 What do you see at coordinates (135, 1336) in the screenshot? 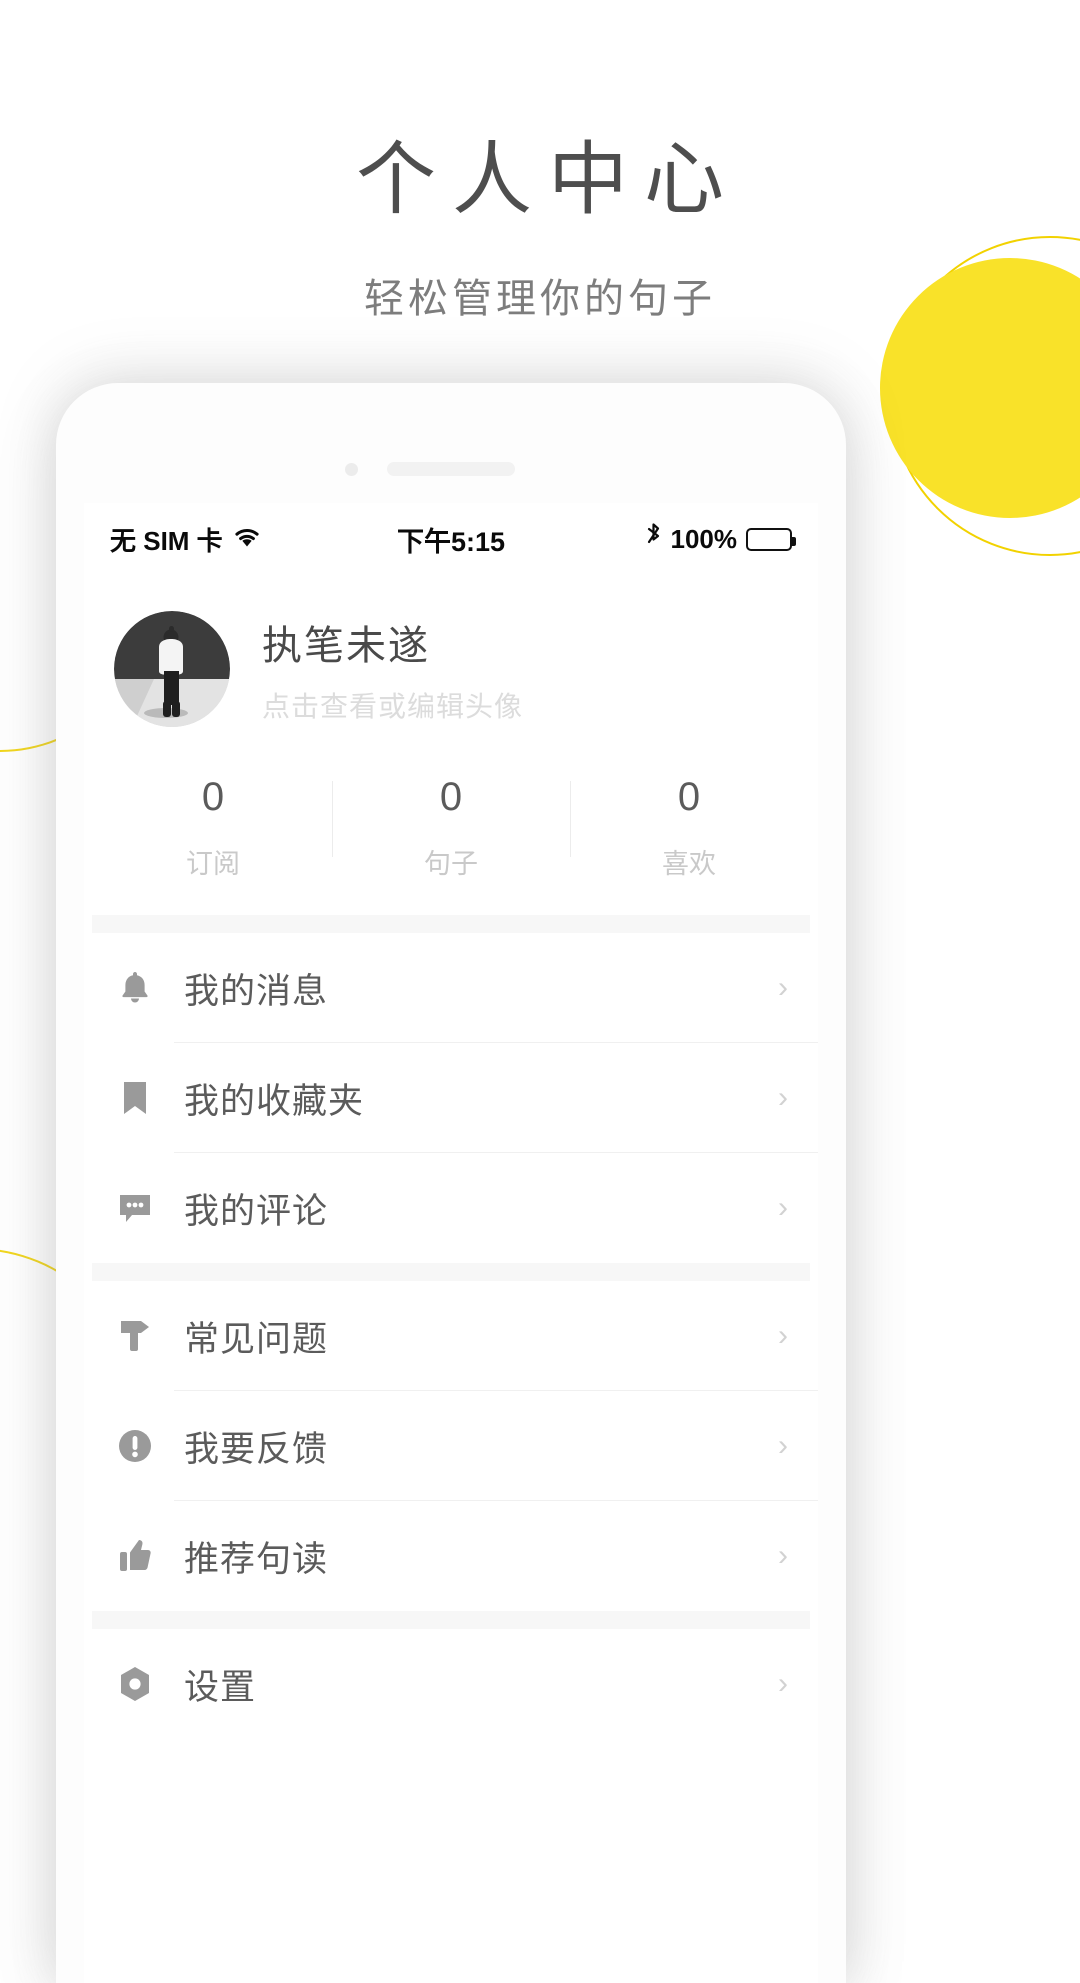
I see `signpost-icon` at bounding box center [135, 1336].